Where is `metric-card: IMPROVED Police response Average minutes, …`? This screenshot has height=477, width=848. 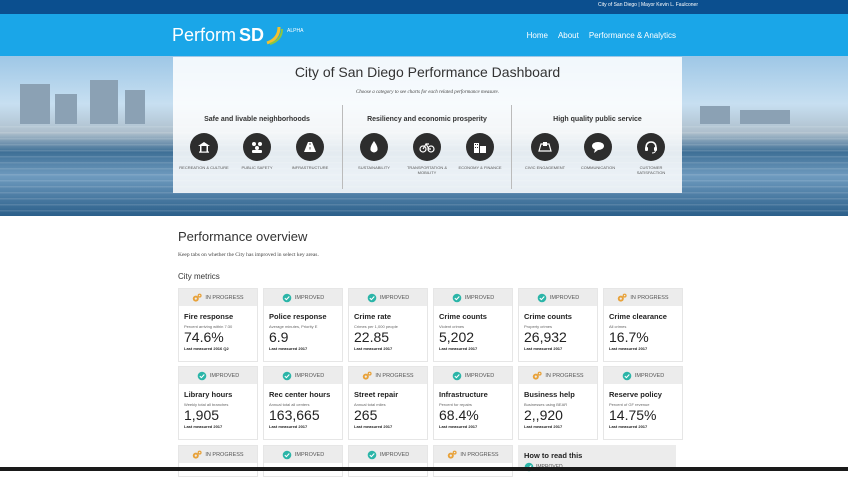 metric-card: IMPROVED Police response Average minutes, … is located at coordinates (303, 325).